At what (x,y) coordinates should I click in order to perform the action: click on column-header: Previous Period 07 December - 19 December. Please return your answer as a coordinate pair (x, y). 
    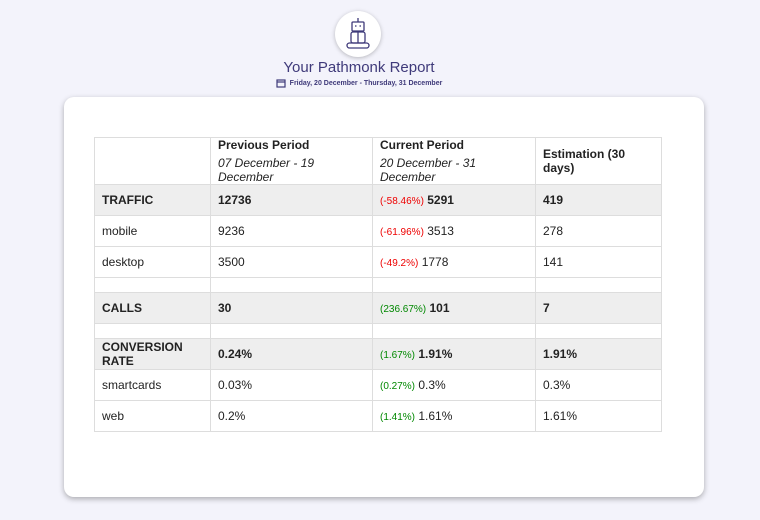
    Looking at the image, I should click on (291, 161).